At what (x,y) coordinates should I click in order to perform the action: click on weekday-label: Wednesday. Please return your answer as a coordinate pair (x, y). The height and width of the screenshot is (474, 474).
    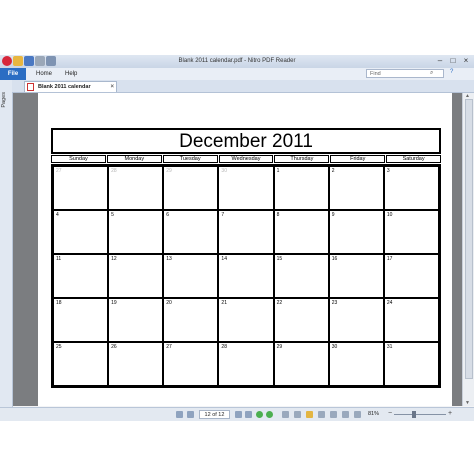
    Looking at the image, I should click on (246, 159).